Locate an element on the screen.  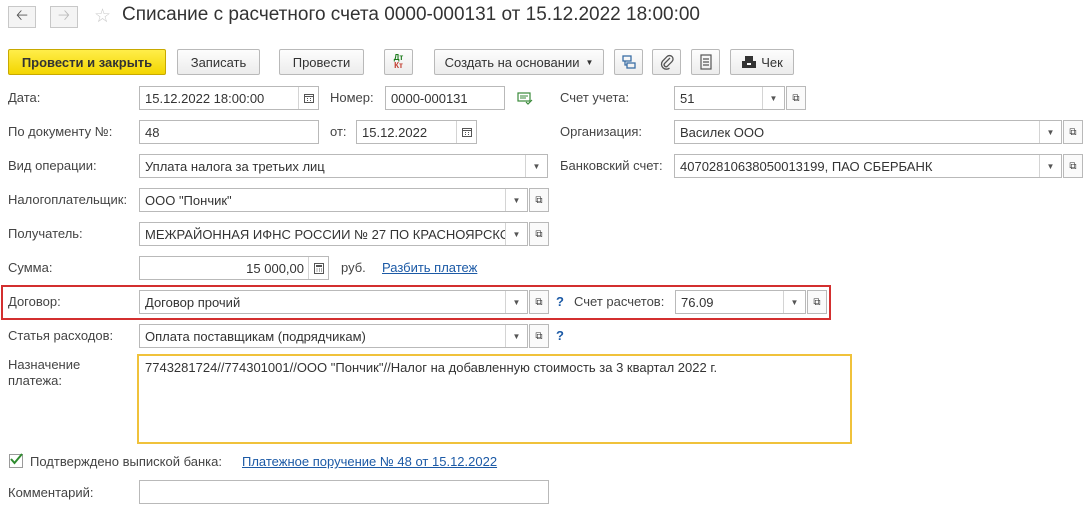
expense-help-icon: ? is located at coordinates (560, 335).